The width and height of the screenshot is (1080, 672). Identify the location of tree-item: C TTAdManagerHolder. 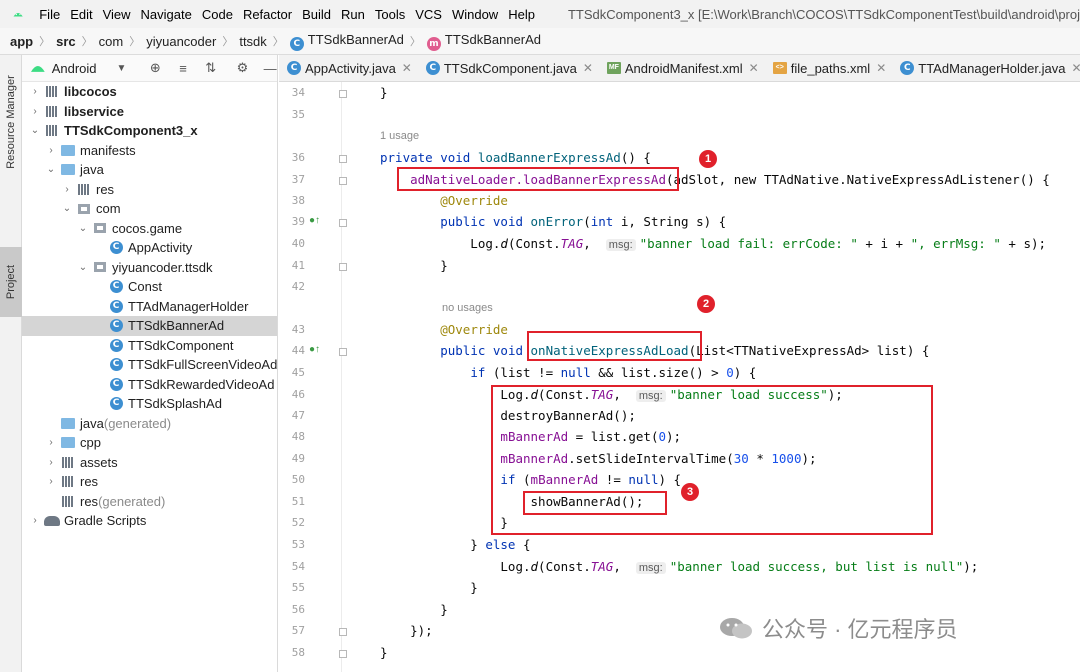
(149, 307).